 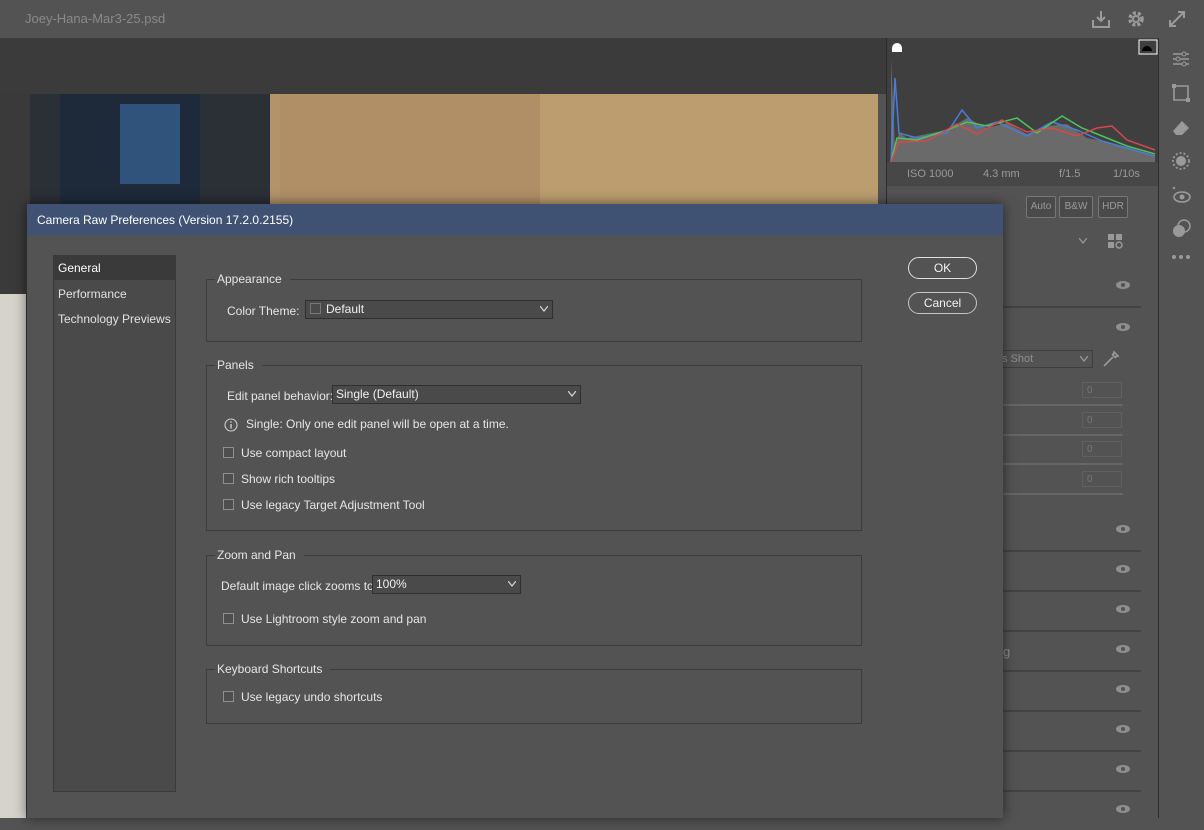 What do you see at coordinates (294, 453) in the screenshot?
I see `compact-layout-label: Use compact layout` at bounding box center [294, 453].